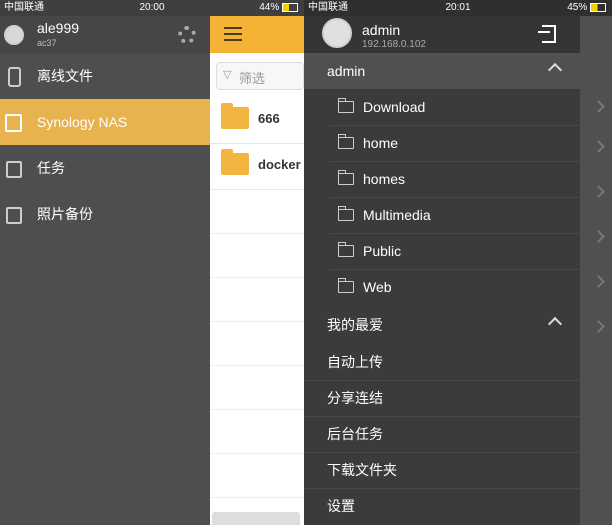 Image resolution: width=612 pixels, height=525 pixels. Describe the element at coordinates (341, 506) in the screenshot. I see `menu-item-label: 设置` at that location.